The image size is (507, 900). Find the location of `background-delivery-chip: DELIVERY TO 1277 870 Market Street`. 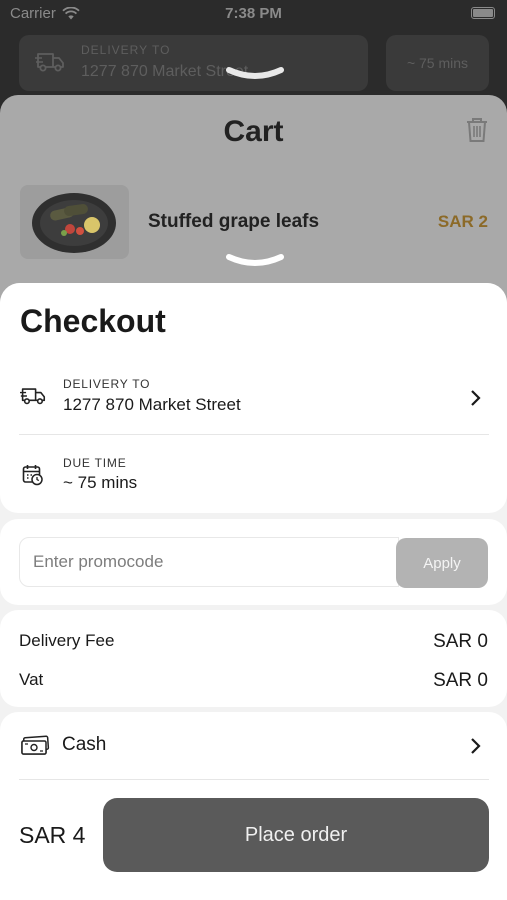

background-delivery-chip: DELIVERY TO 1277 870 Market Street is located at coordinates (193, 63).